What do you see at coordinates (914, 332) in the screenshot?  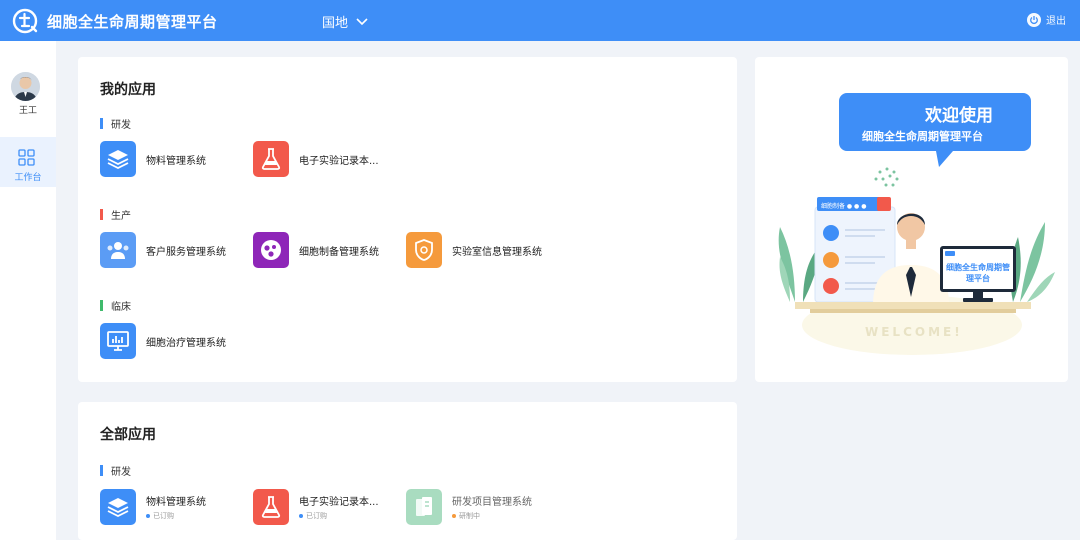 I see `welcome-footer-text: WELCOME!` at bounding box center [914, 332].